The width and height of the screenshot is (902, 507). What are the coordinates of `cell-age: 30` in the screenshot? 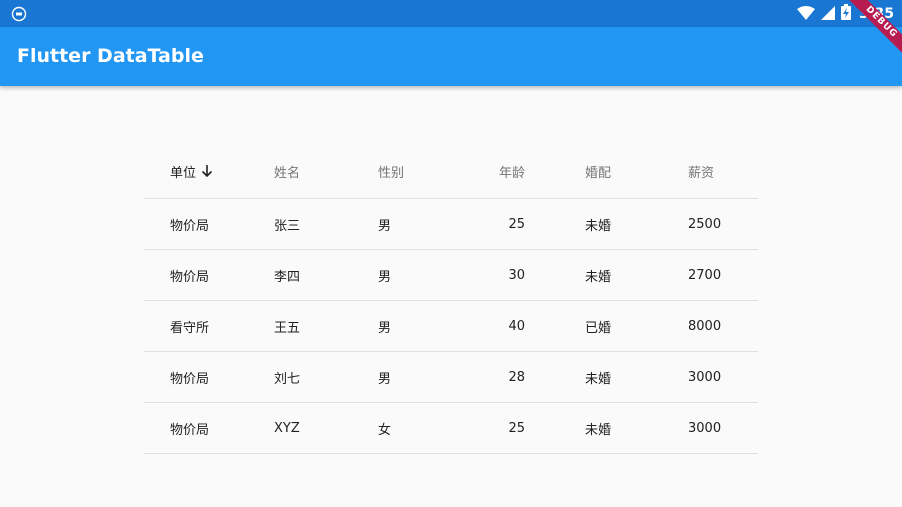 It's located at (516, 275).